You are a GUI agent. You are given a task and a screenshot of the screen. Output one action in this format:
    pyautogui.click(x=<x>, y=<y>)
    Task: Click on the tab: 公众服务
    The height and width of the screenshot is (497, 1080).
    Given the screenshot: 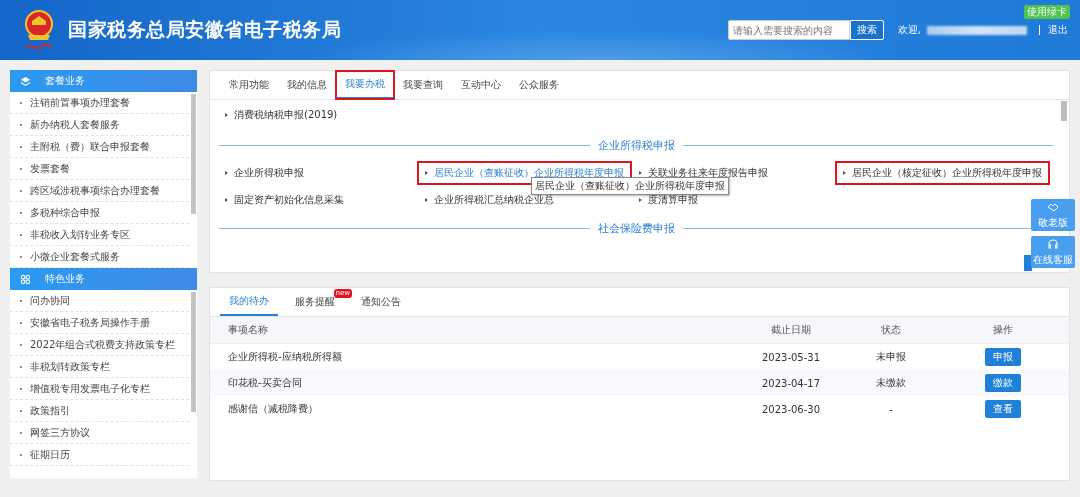 What is the action you would take?
    pyautogui.click(x=539, y=85)
    